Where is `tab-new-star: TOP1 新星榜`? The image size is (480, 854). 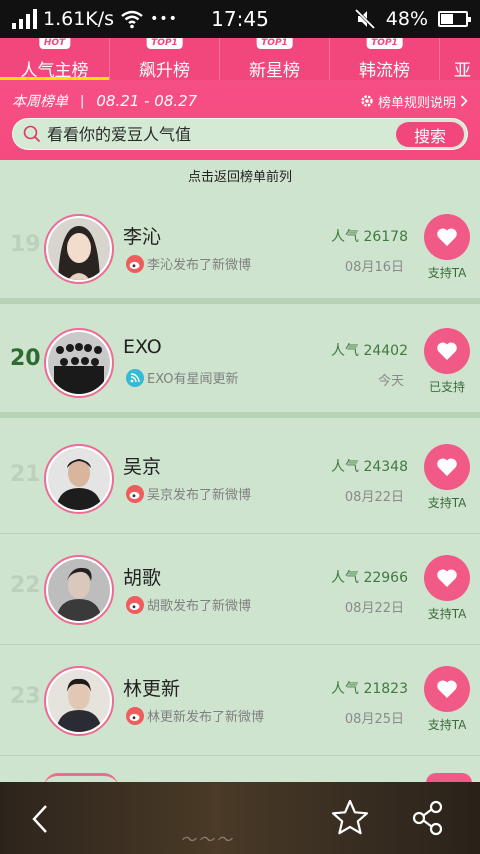
tab-new-star: TOP1 新星榜 is located at coordinates (275, 59).